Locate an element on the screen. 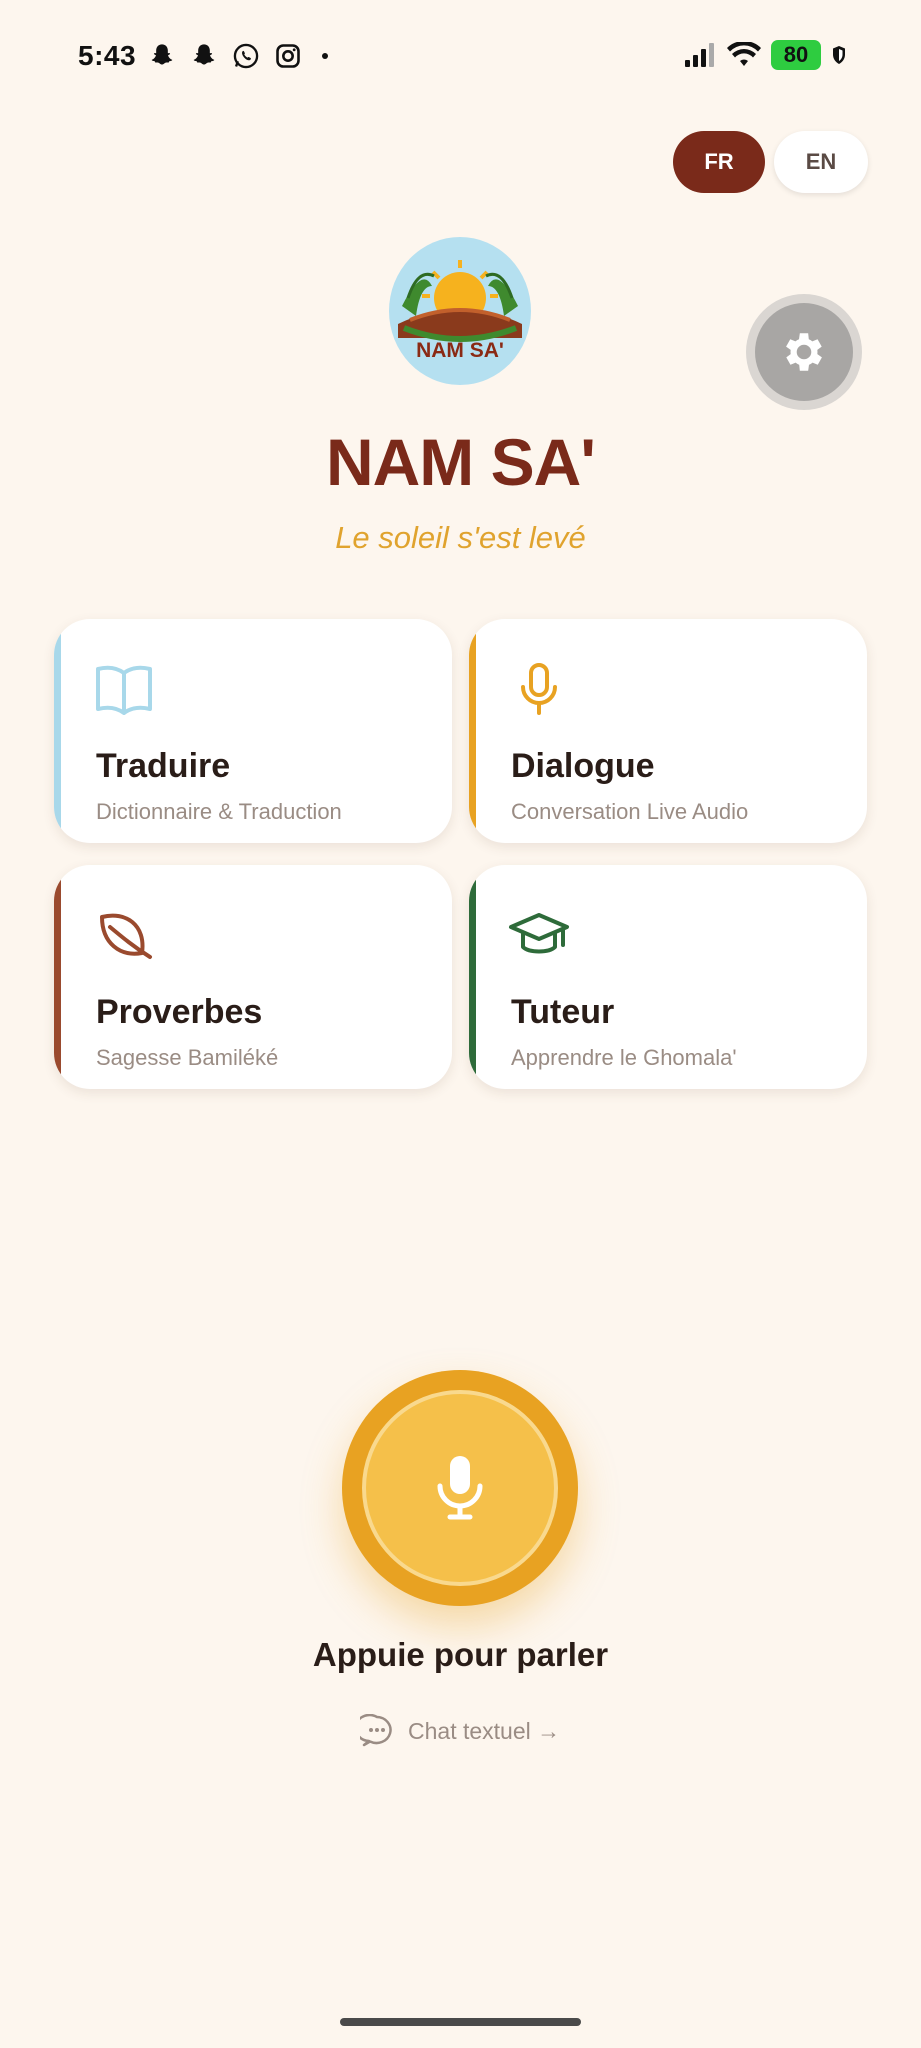  shield-icon is located at coordinates (839, 55).